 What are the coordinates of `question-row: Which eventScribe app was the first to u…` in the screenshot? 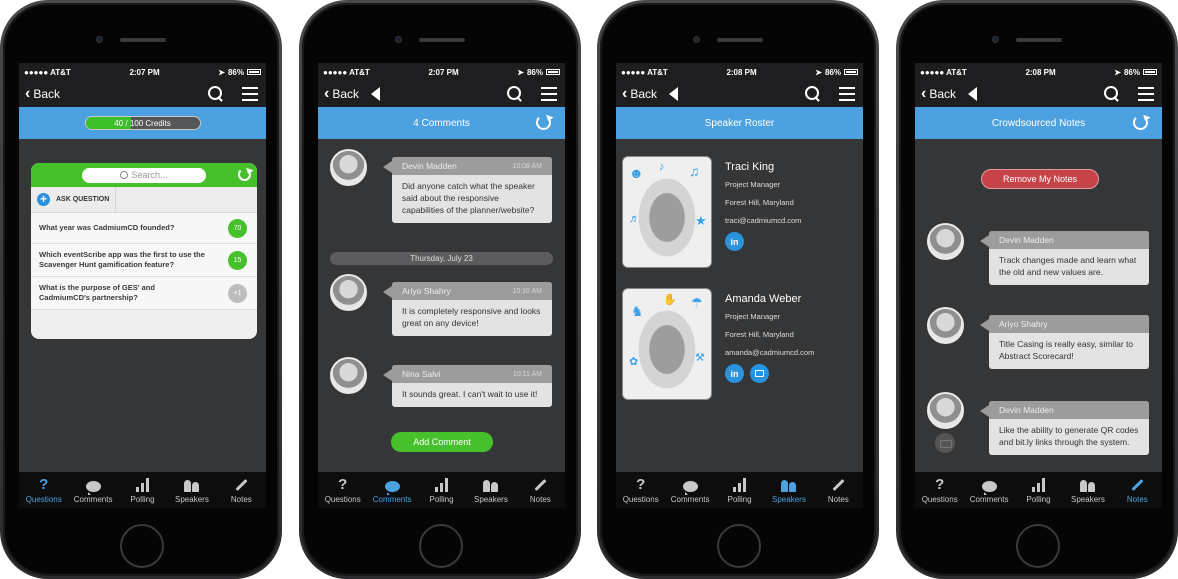 It's located at (144, 260).